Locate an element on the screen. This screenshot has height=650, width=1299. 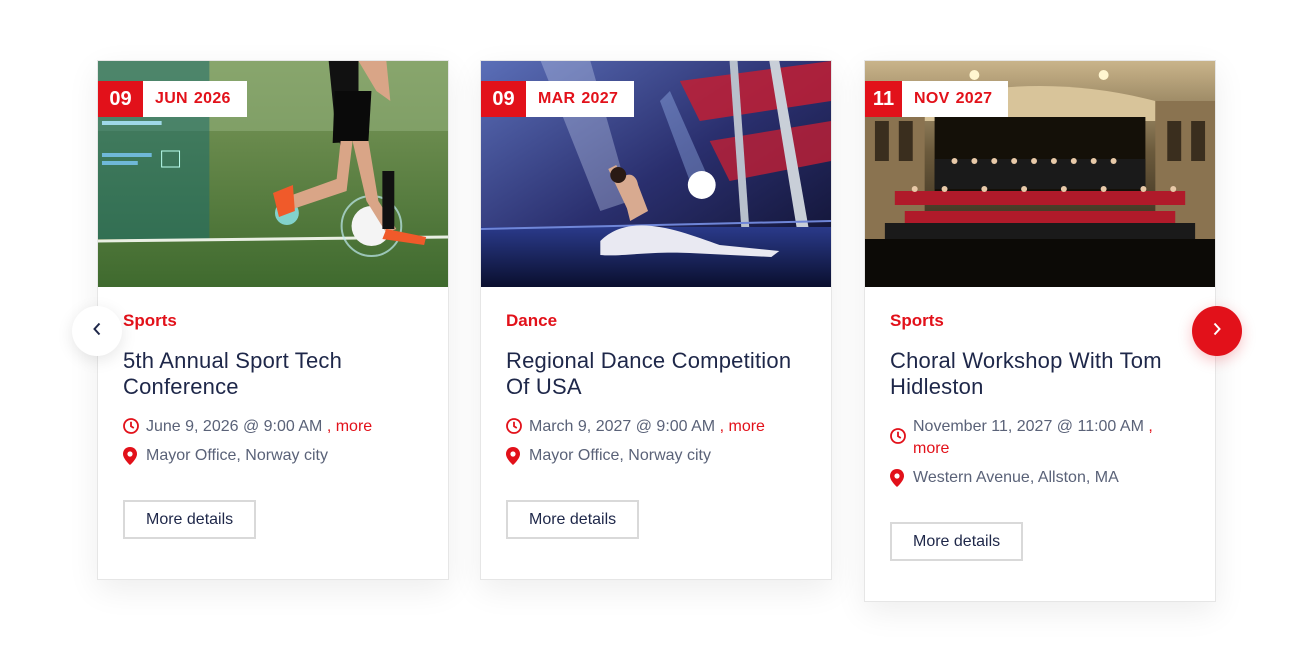
event-title: Choral Workshop With Tom Hidleston is located at coordinates (1040, 374).